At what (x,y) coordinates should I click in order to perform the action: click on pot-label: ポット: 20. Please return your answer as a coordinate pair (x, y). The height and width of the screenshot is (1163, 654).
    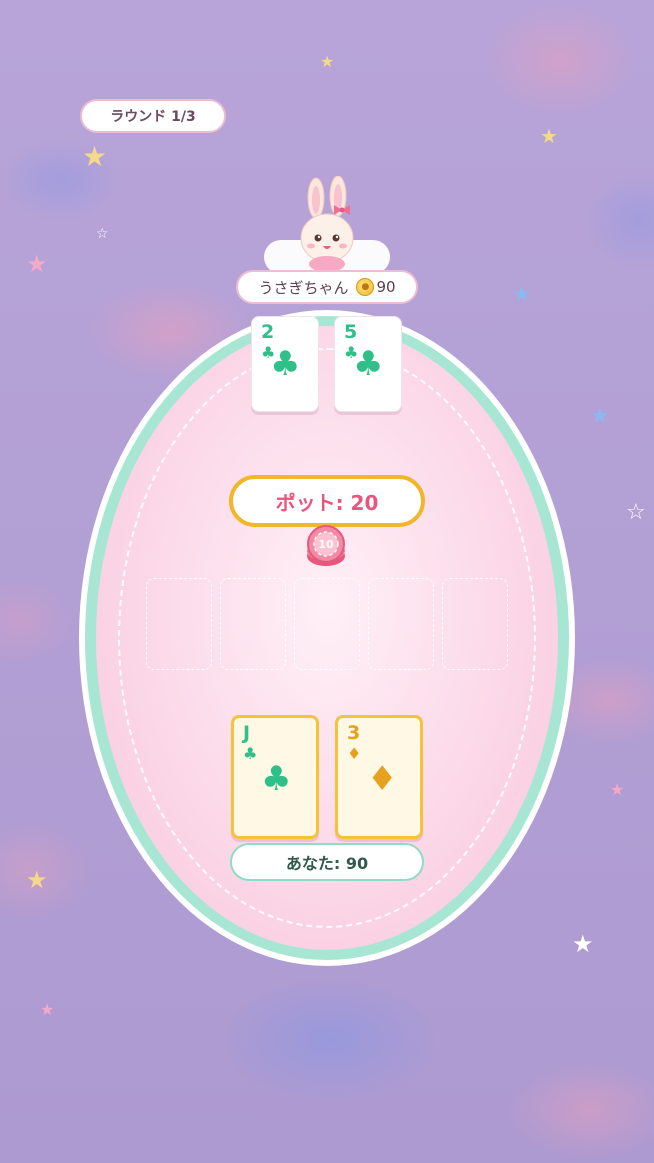
    Looking at the image, I should click on (327, 502).